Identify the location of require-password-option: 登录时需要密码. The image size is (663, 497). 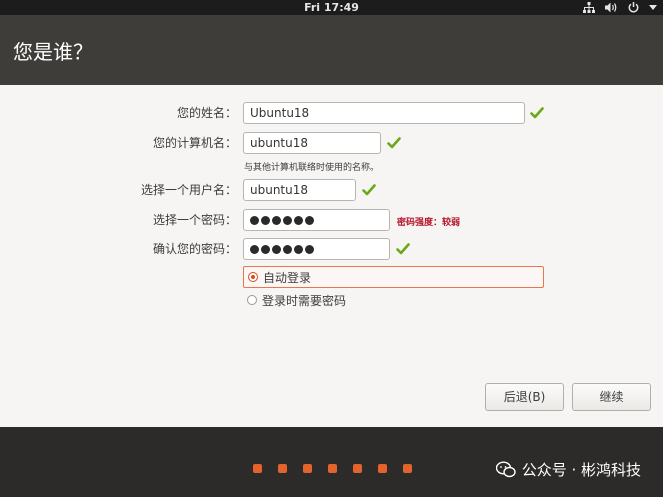
(343, 300).